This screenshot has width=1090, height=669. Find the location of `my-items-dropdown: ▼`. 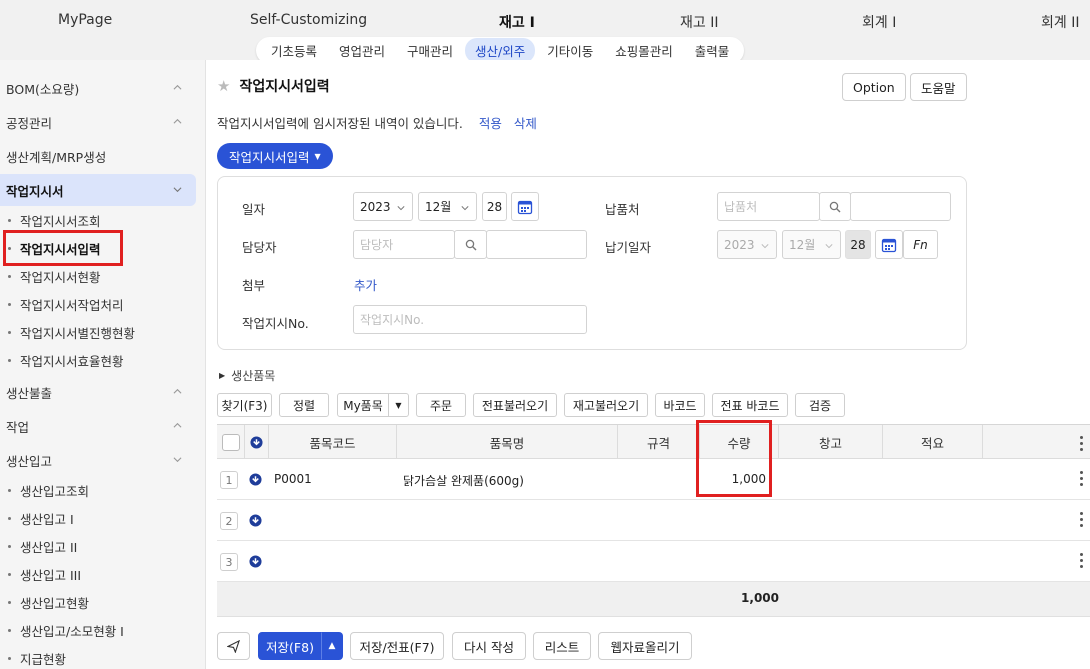

my-items-dropdown: ▼ is located at coordinates (398, 405).